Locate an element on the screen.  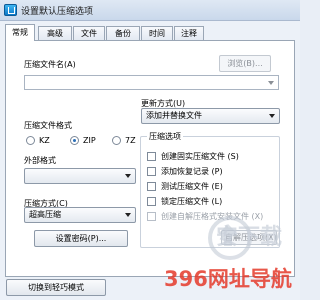
tab-time: 时间 is located at coordinates (157, 33).